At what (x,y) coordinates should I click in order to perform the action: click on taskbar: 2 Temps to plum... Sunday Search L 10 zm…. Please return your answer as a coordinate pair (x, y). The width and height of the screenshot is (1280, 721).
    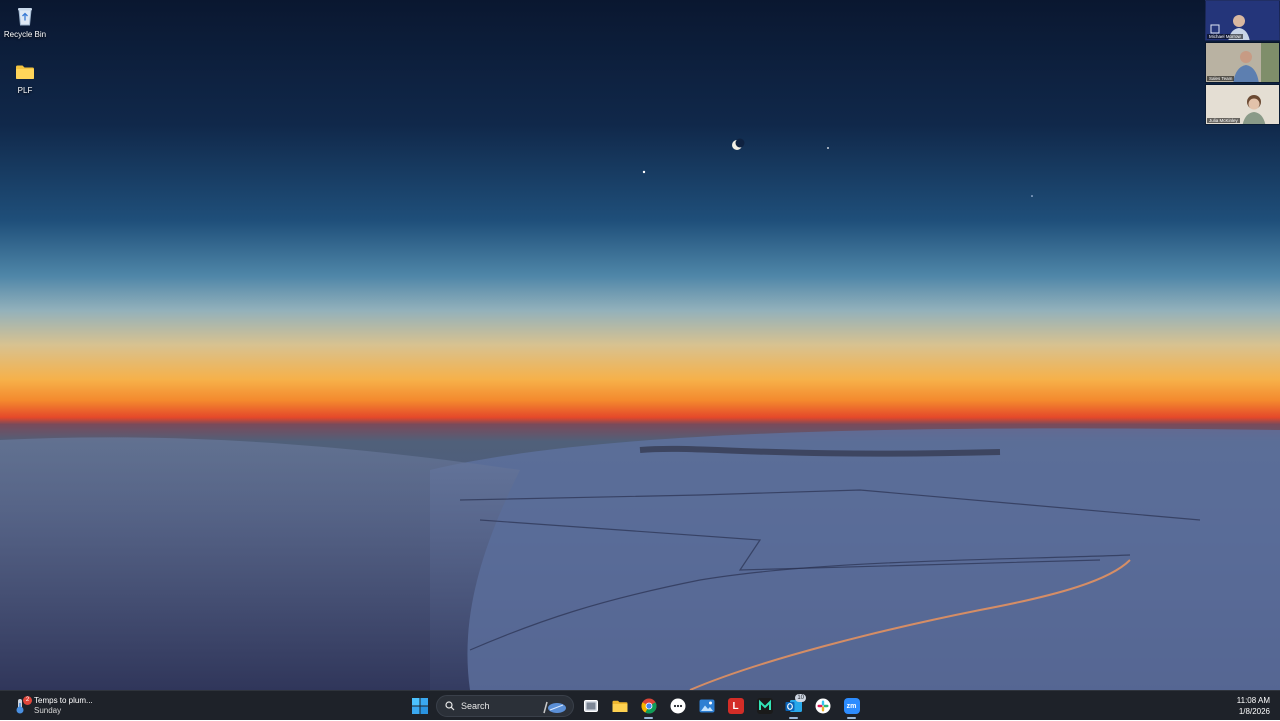
    Looking at the image, I should click on (640, 705).